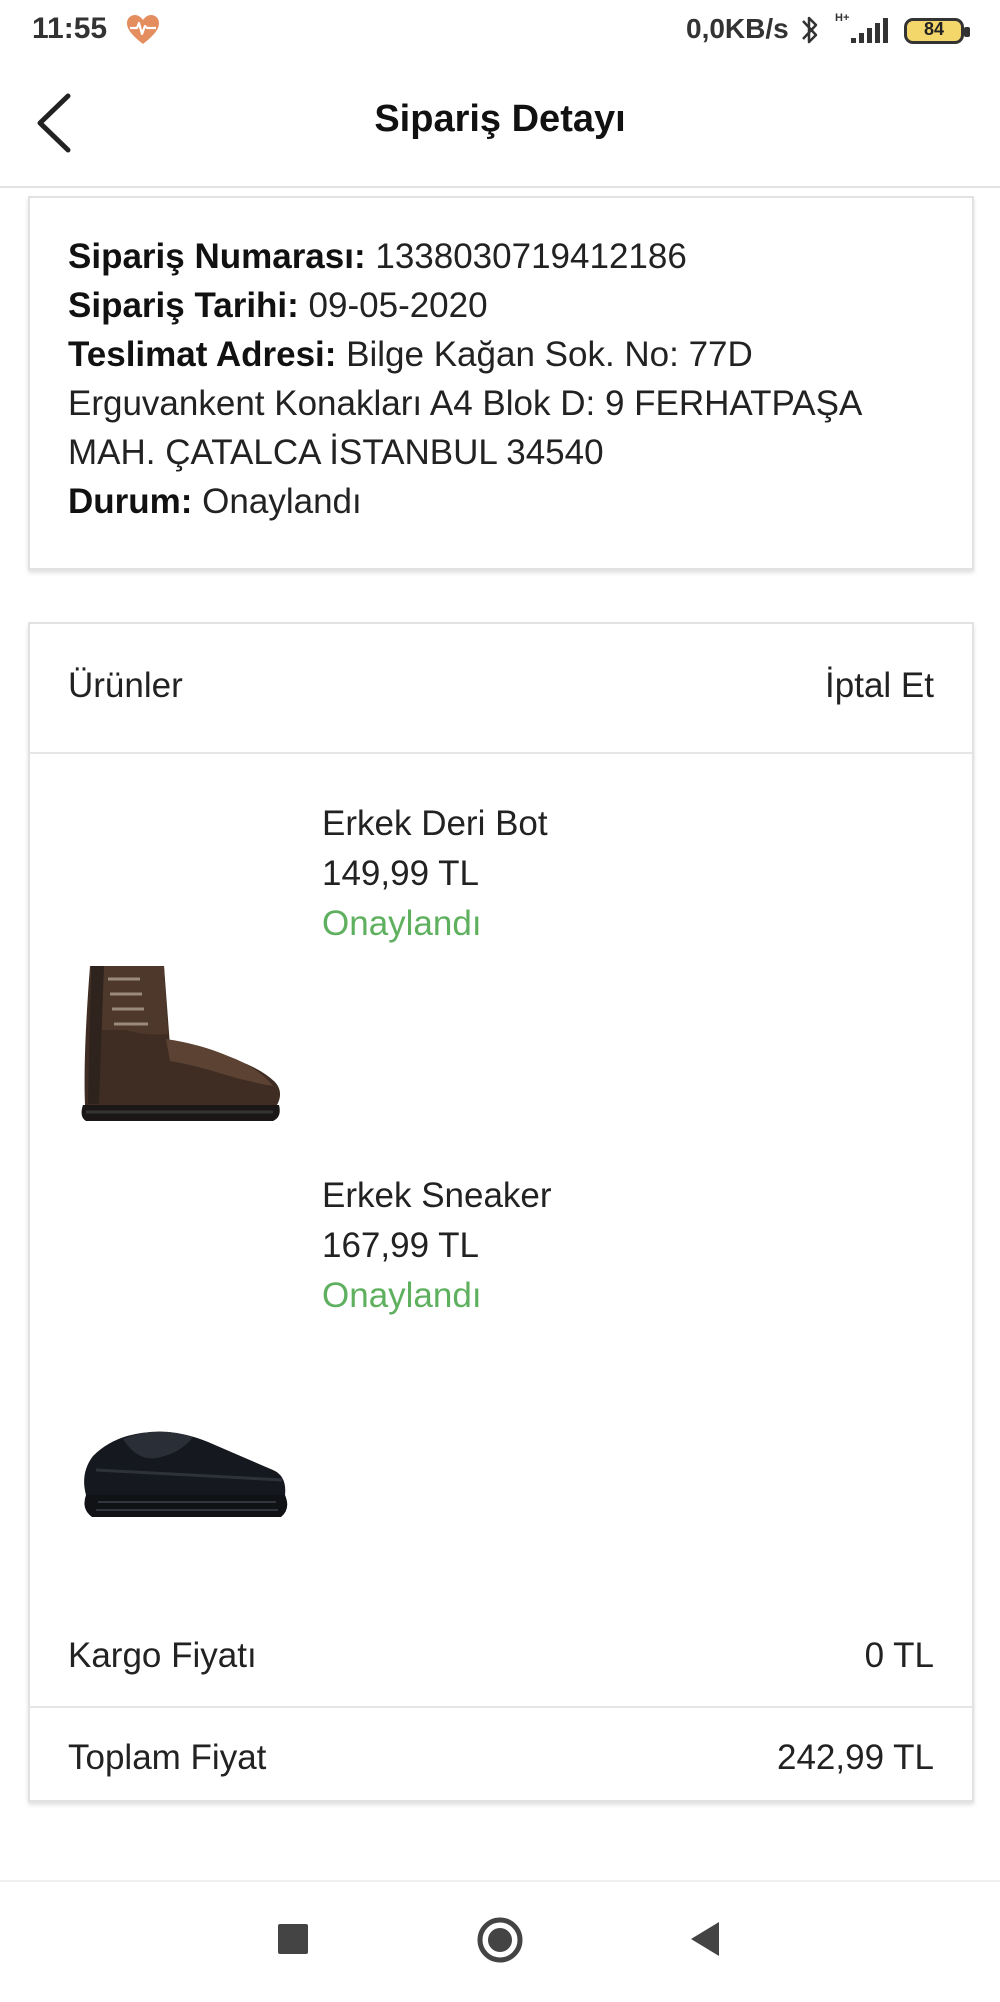 The height and width of the screenshot is (2002, 1000). I want to click on order-status-label: Durum:, so click(130, 501).